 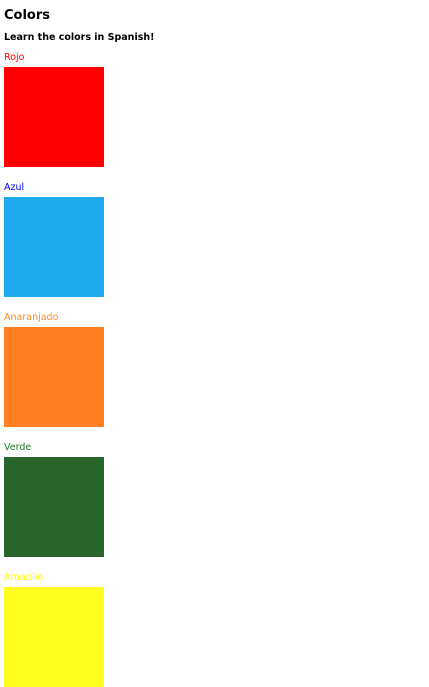 What do you see at coordinates (24, 577) in the screenshot?
I see `color-label: Amarillo` at bounding box center [24, 577].